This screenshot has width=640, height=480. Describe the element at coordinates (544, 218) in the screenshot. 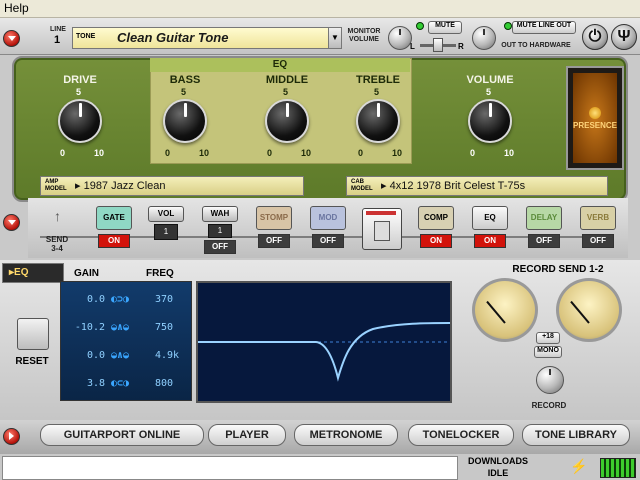

I see `fx-delay-label: DELAY` at that location.